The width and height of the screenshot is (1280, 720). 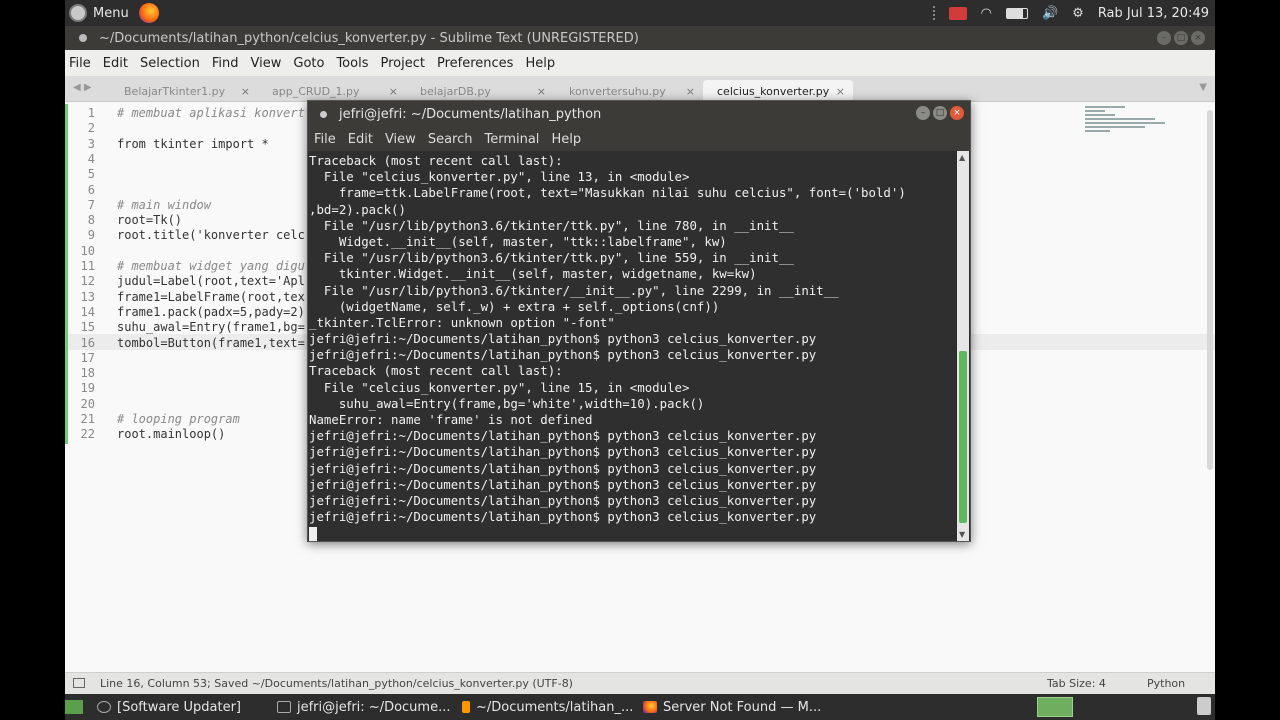 What do you see at coordinates (962, 534) in the screenshot?
I see `scroll-down-icon: ▼` at bounding box center [962, 534].